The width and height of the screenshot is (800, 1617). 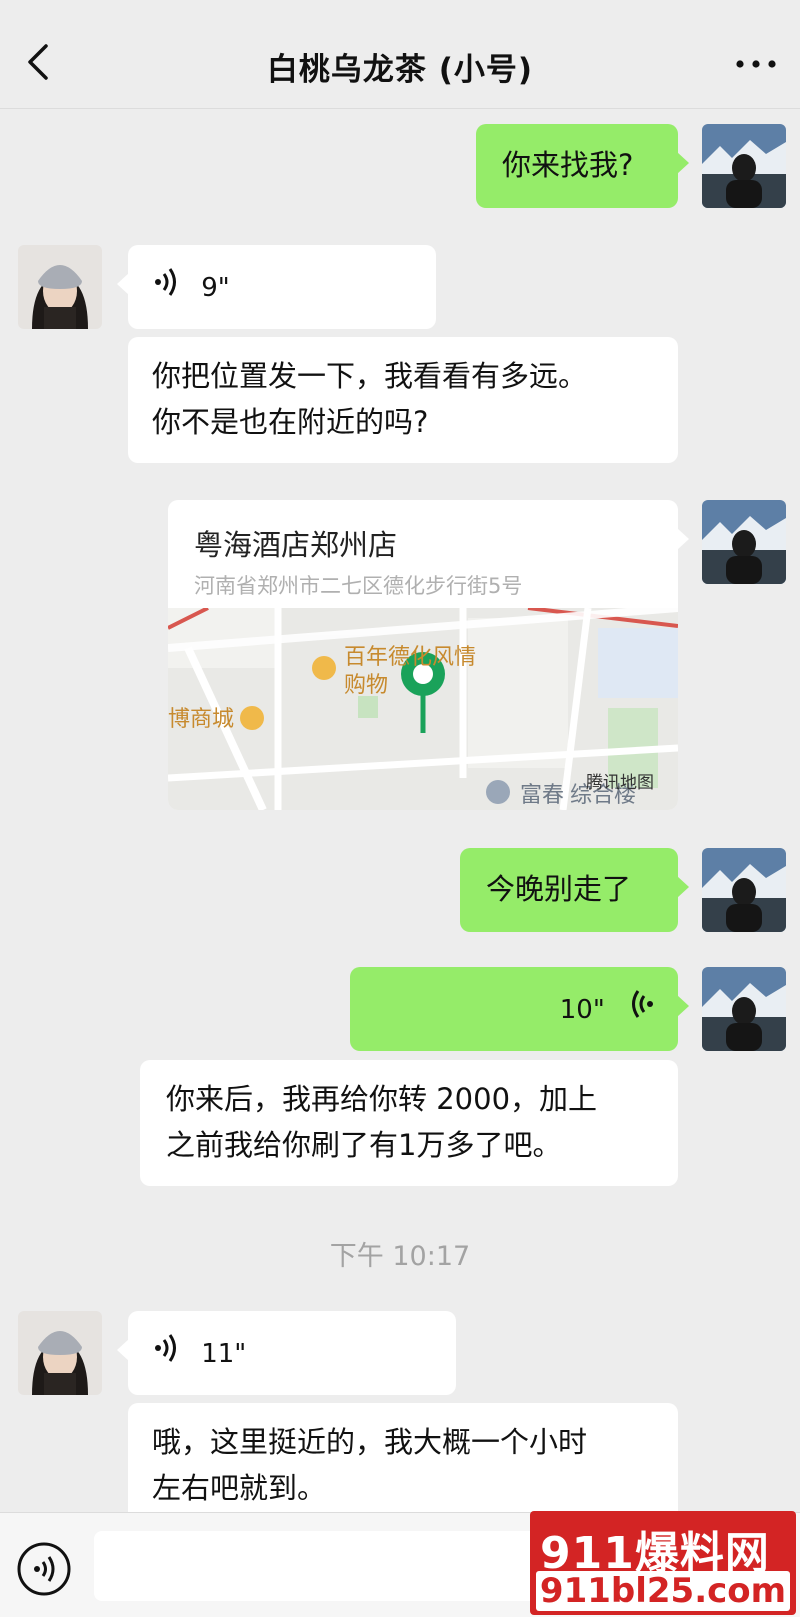 I want to click on map-attribution: 腾讯地图, so click(x=620, y=782).